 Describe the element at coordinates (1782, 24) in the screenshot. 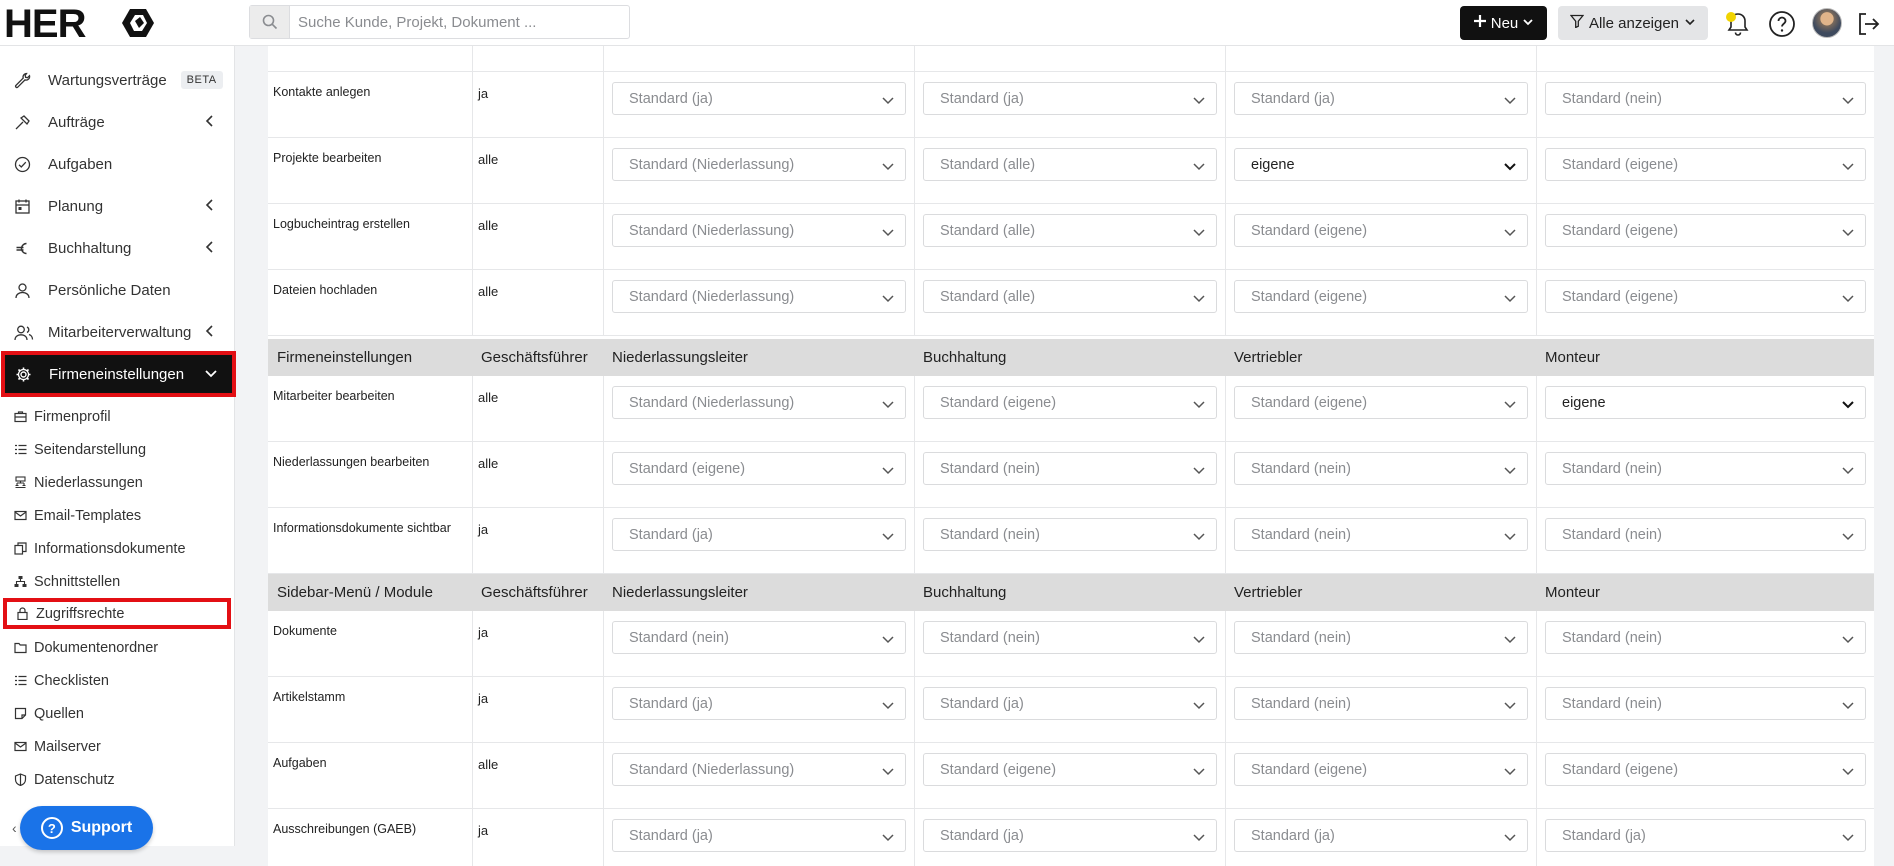

I see `help-icon` at that location.